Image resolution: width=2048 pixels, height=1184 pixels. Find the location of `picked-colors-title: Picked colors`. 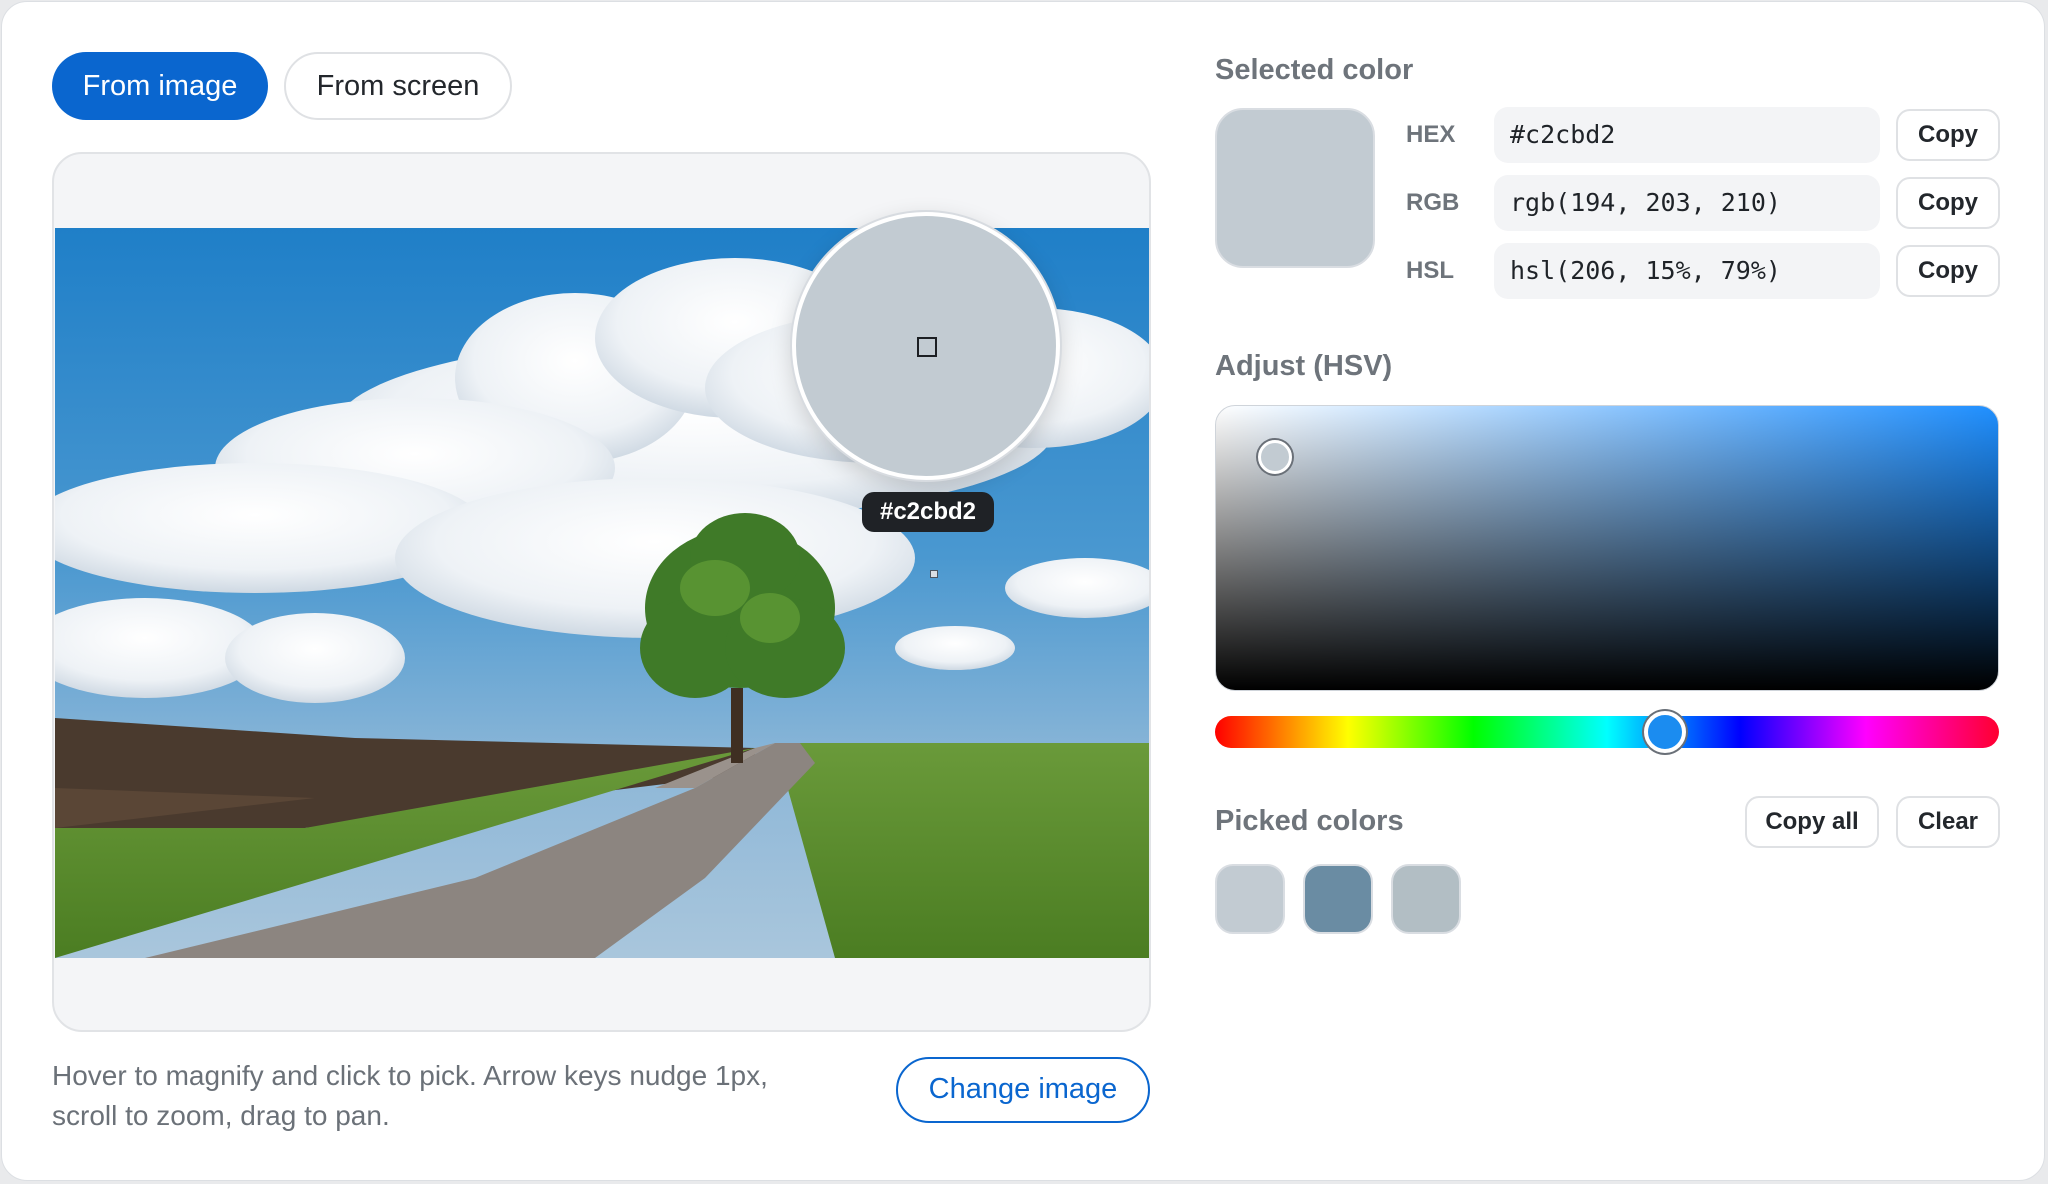

picked-colors-title: Picked colors is located at coordinates (1309, 821).